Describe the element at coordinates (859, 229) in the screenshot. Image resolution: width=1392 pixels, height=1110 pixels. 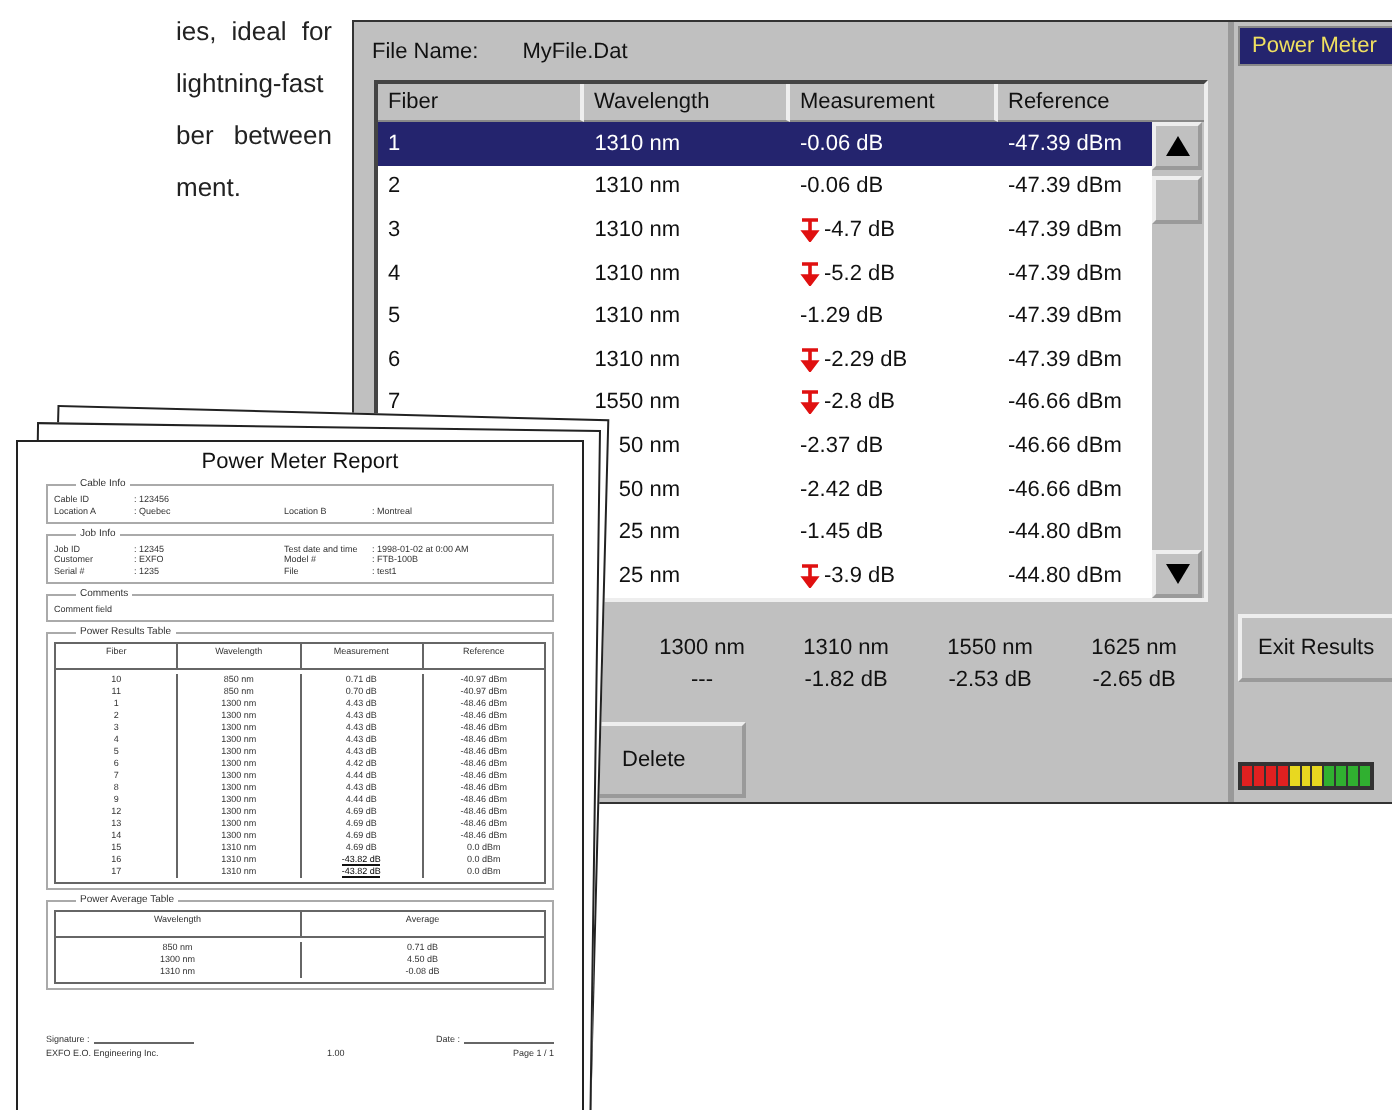
I see `table-cell: -4.7 dB` at that location.